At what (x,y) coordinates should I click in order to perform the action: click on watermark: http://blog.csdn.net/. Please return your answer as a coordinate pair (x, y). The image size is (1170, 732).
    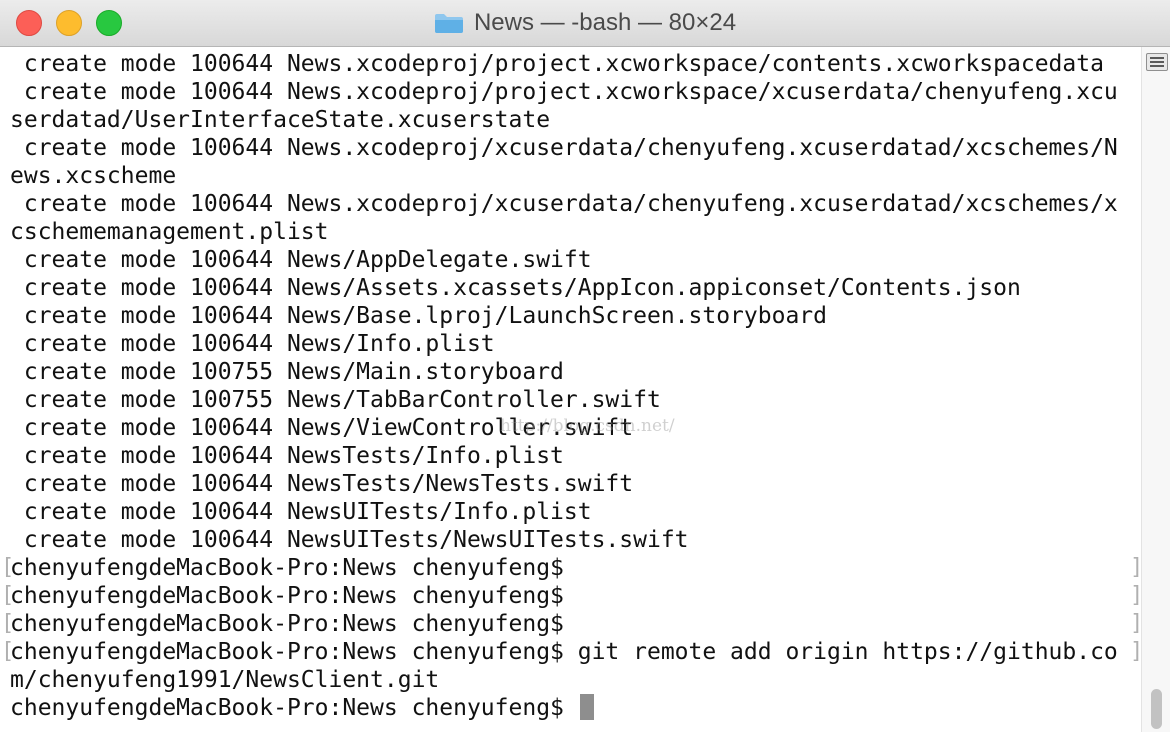
    Looking at the image, I should click on (587, 426).